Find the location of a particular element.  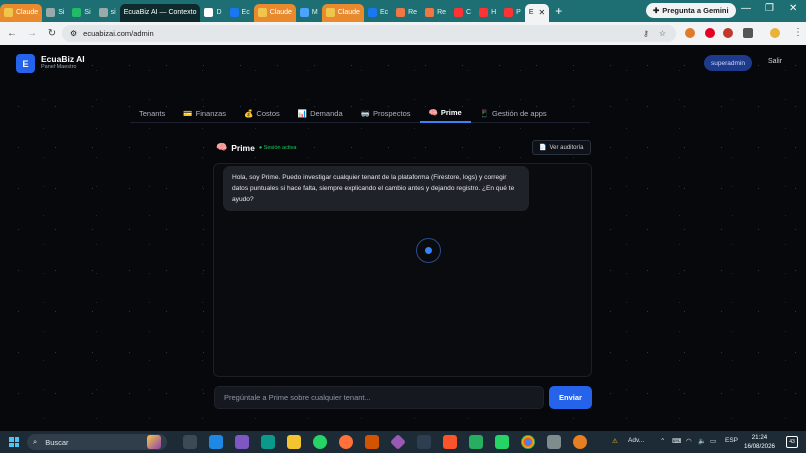

browser-tab: C is located at coordinates (462, 13).